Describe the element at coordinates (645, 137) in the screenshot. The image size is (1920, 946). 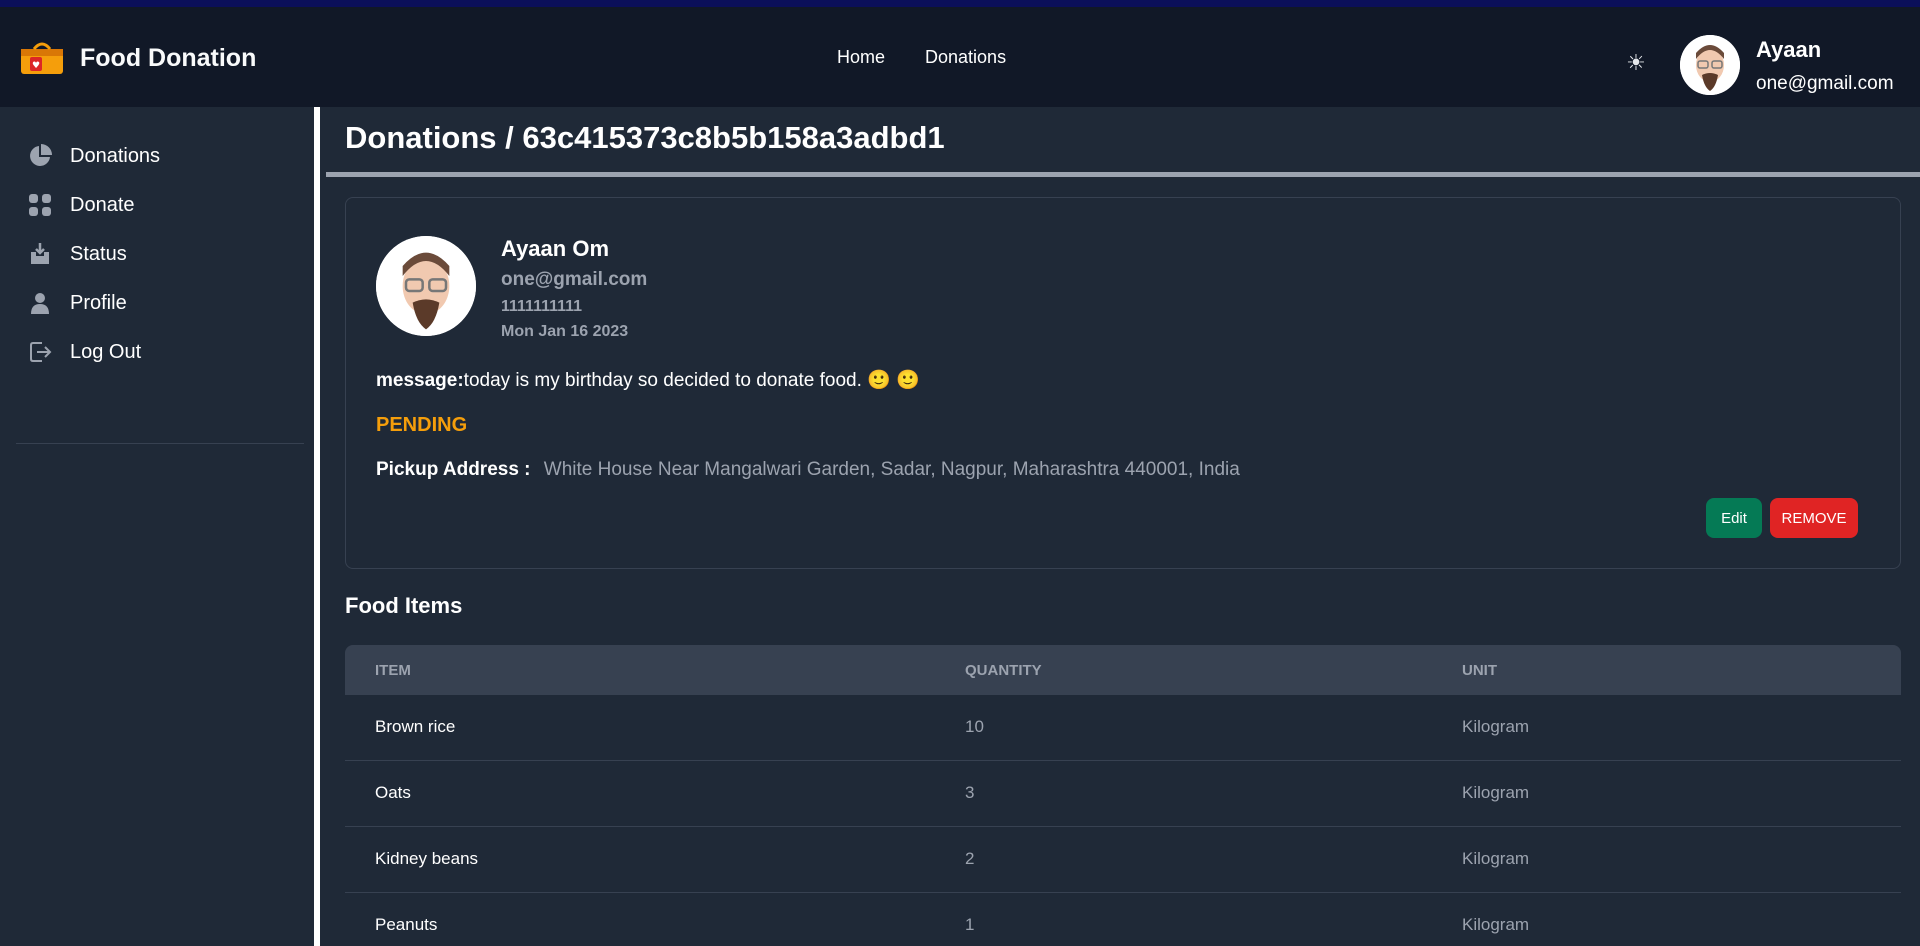
I see `breadcrumb: Donations / 63c415373c8b5b158a3adbd1` at that location.